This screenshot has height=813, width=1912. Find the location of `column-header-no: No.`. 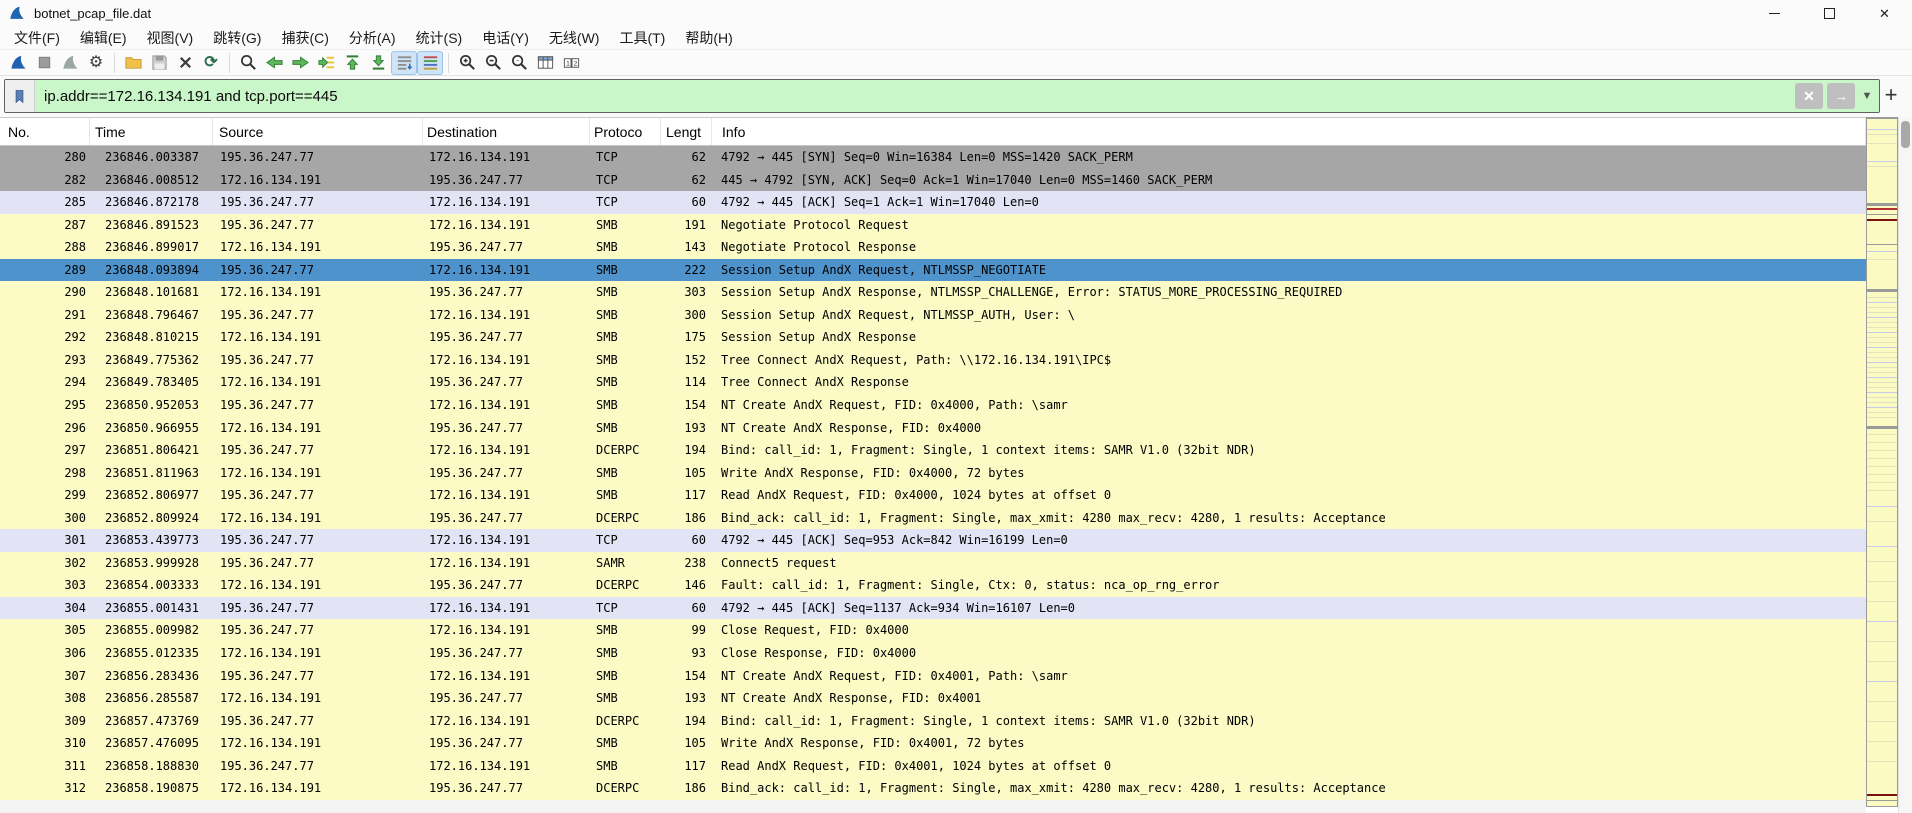

column-header-no: No. is located at coordinates (45, 131).